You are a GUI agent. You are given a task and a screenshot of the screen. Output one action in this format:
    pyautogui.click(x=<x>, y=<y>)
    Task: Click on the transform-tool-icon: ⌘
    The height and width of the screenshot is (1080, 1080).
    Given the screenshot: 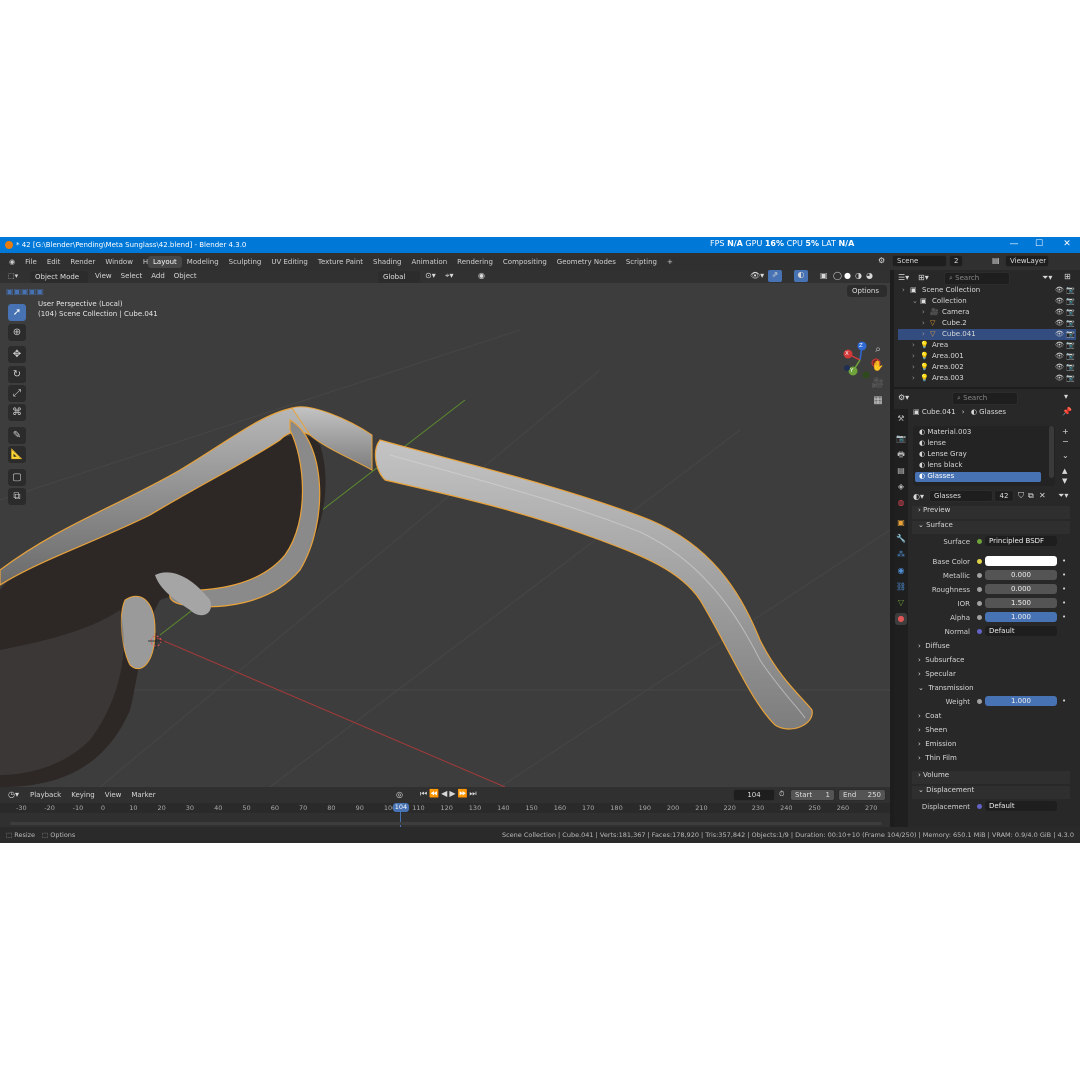 What is the action you would take?
    pyautogui.click(x=17, y=412)
    